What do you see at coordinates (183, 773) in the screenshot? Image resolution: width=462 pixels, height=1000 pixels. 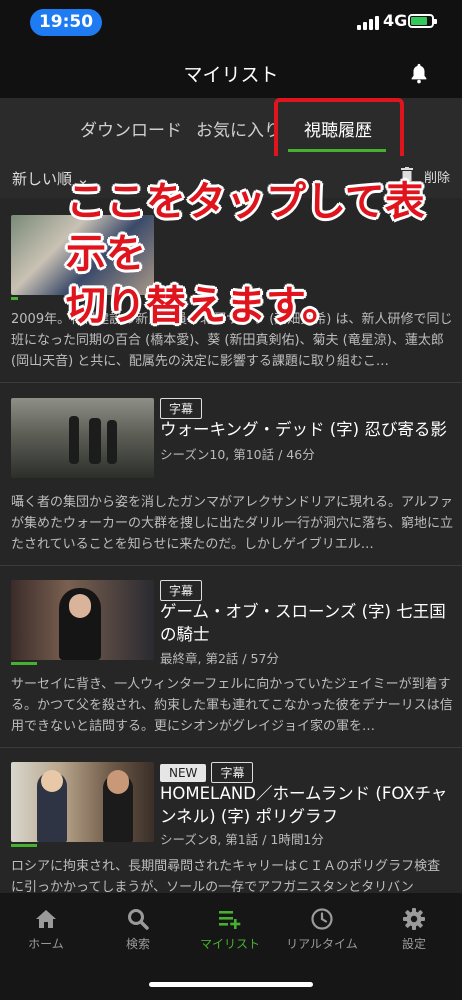 I see `new-badge: NEW` at bounding box center [183, 773].